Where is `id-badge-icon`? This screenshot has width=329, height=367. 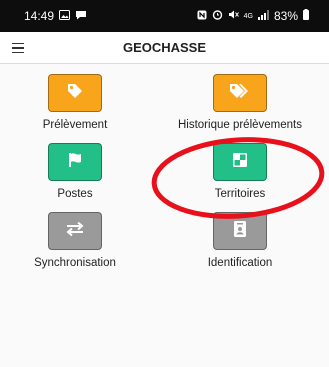
id-badge-icon is located at coordinates (240, 231).